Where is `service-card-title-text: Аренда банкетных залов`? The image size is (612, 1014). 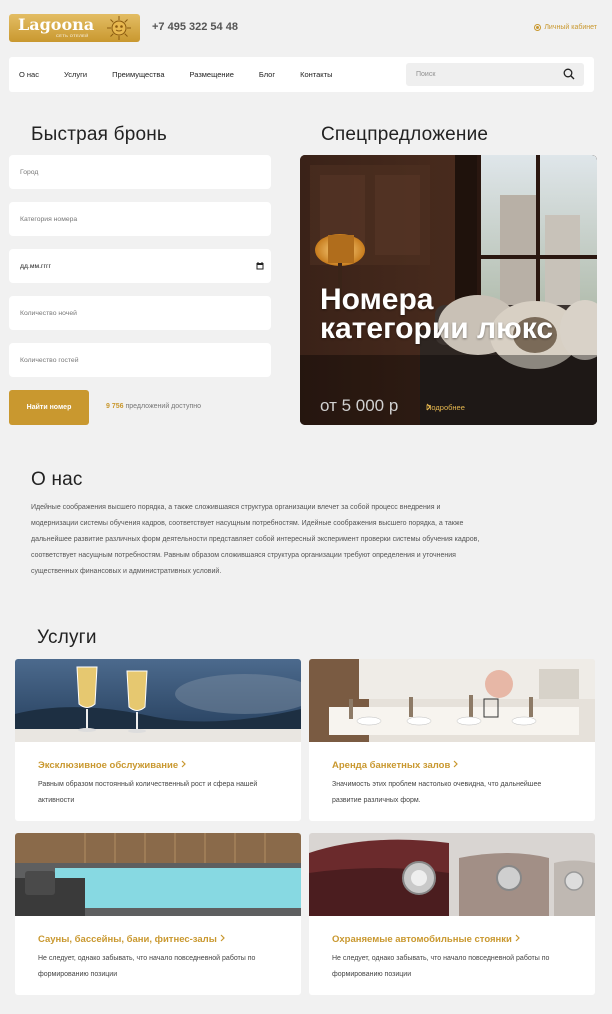 service-card-title-text: Аренда банкетных залов is located at coordinates (391, 765).